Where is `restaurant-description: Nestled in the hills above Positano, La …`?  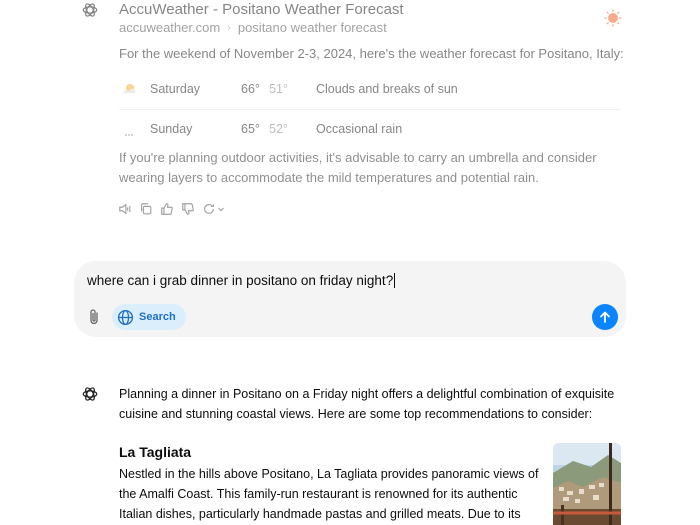
restaurant-description: Nestled in the hills above Positano, La … is located at coordinates (329, 494).